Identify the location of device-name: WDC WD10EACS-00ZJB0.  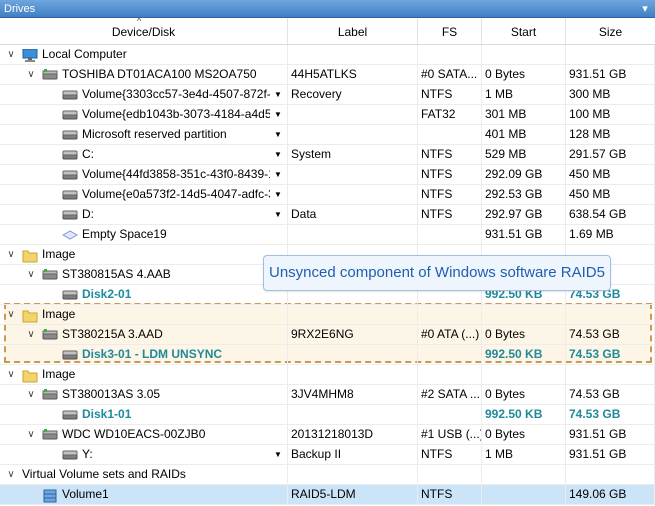
(134, 434).